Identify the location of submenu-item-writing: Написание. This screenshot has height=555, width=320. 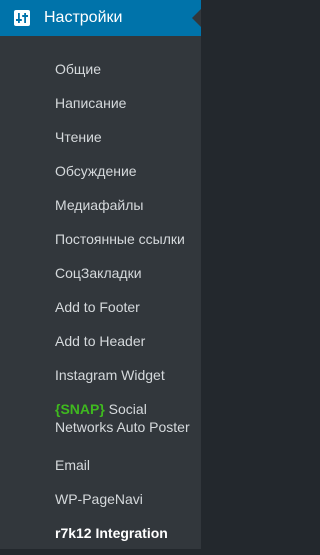
(120, 103).